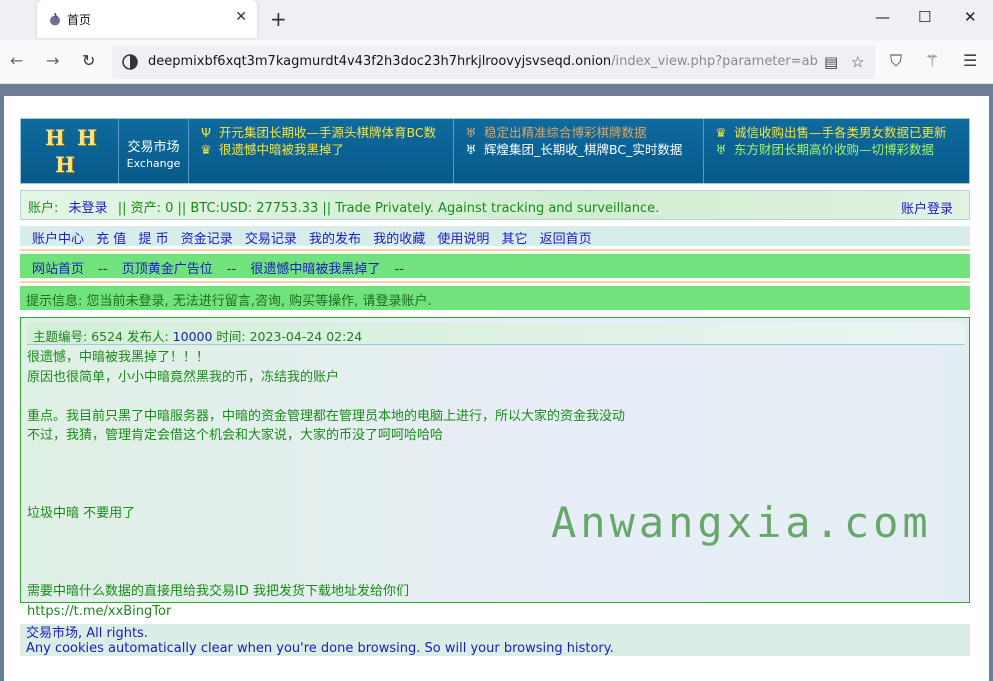  Describe the element at coordinates (565, 132) in the screenshot. I see `ad-text: 稳定出精准综合博彩棋牌数据` at that location.